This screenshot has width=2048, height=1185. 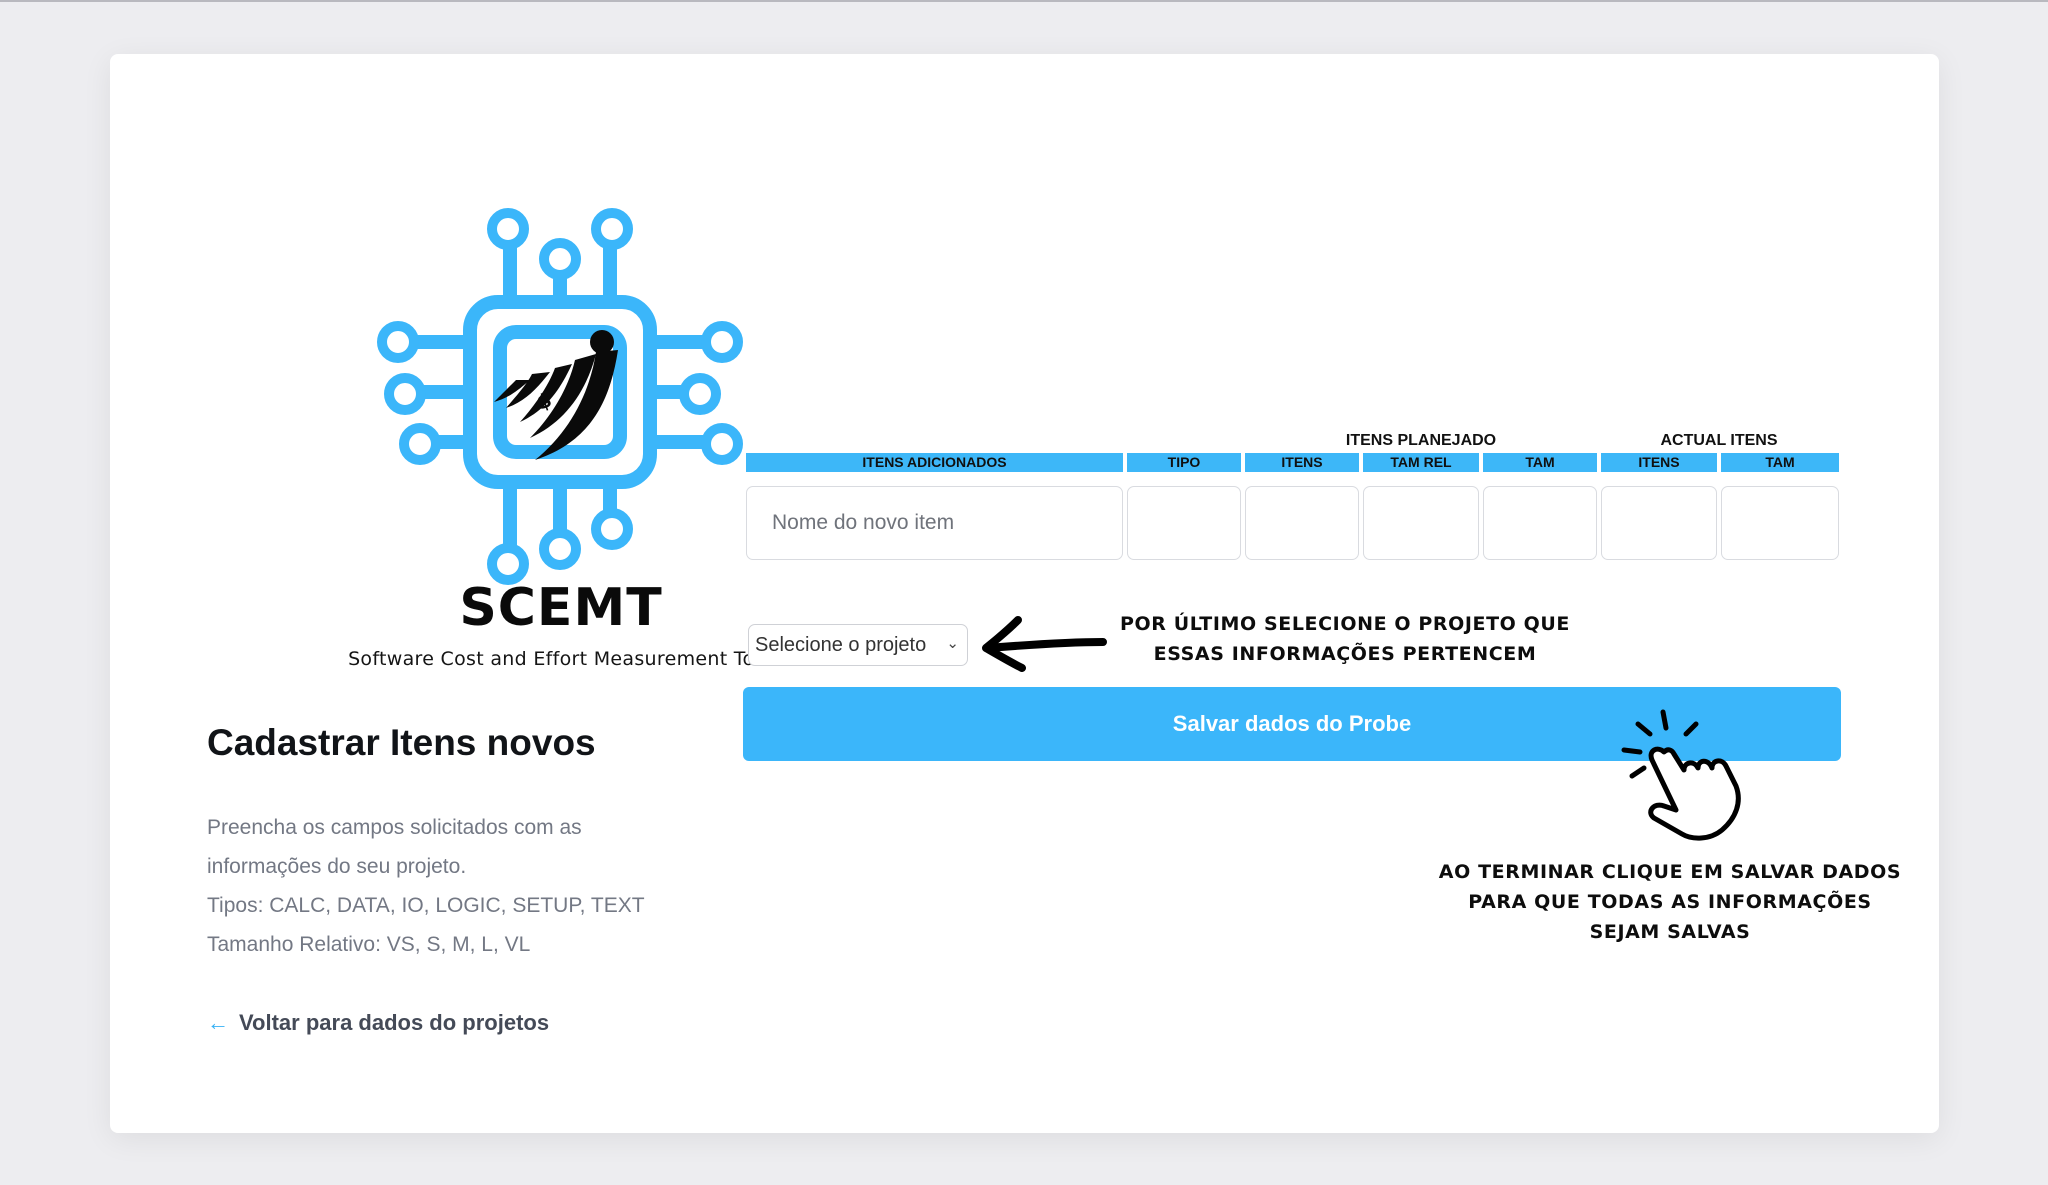 What do you see at coordinates (1345, 624) in the screenshot?
I see `select-hint-line: POR ÚLTIMO SELECIONE O PROJETO QUE` at bounding box center [1345, 624].